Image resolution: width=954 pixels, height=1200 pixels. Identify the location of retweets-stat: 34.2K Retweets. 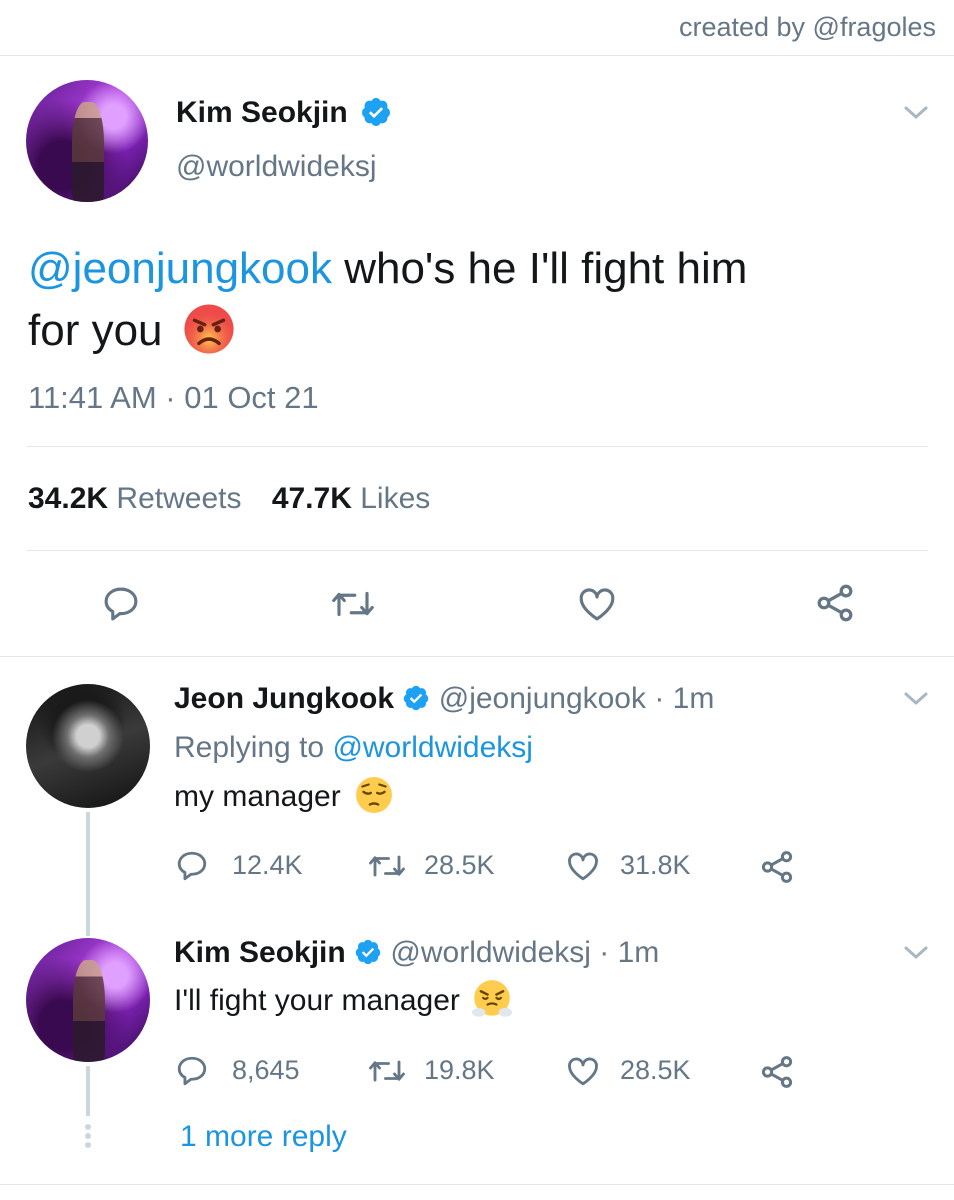
(134, 498).